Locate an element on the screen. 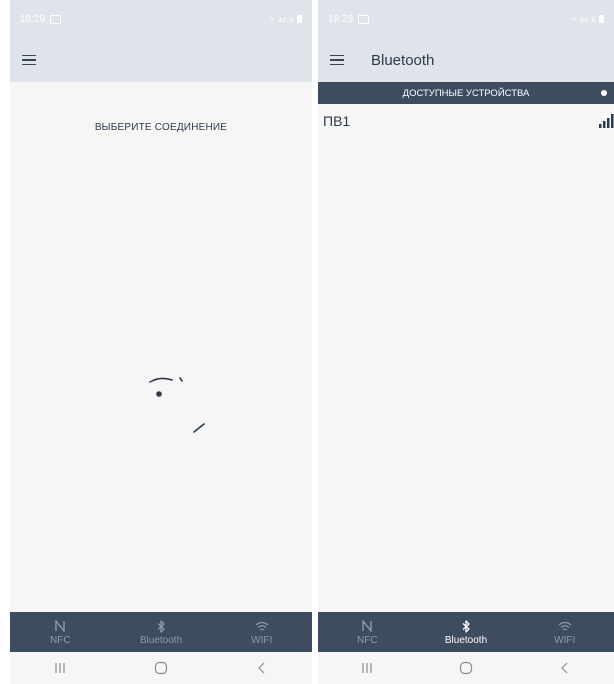 This screenshot has height=684, width=614. loading-spinner-icon is located at coordinates (177, 405).